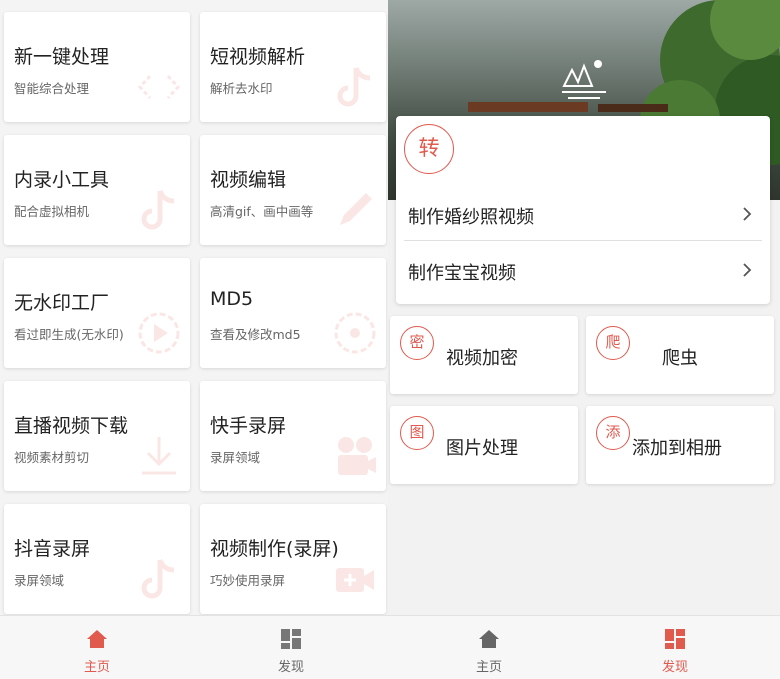 This screenshot has height=679, width=780. I want to click on tool-label: 爬虫, so click(680, 358).